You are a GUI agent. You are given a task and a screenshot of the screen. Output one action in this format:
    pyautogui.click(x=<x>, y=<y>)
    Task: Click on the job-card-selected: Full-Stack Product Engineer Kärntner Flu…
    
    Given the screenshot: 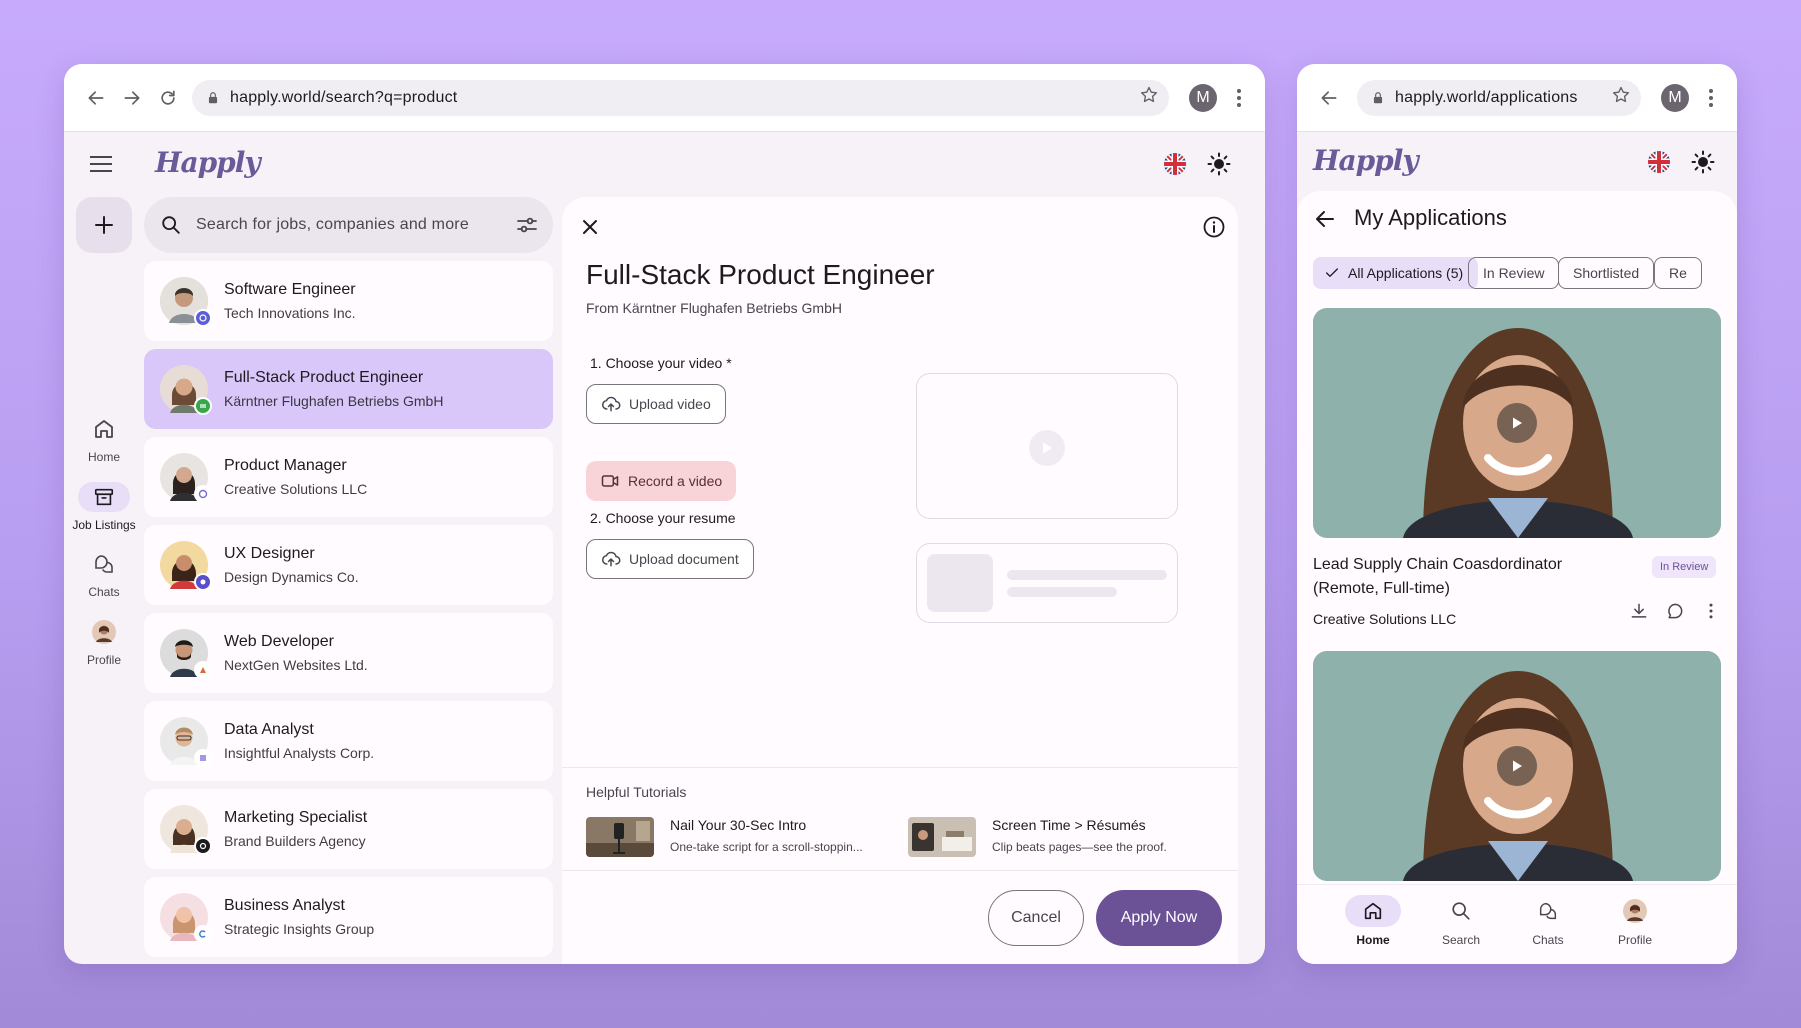 What is the action you would take?
    pyautogui.click(x=348, y=389)
    